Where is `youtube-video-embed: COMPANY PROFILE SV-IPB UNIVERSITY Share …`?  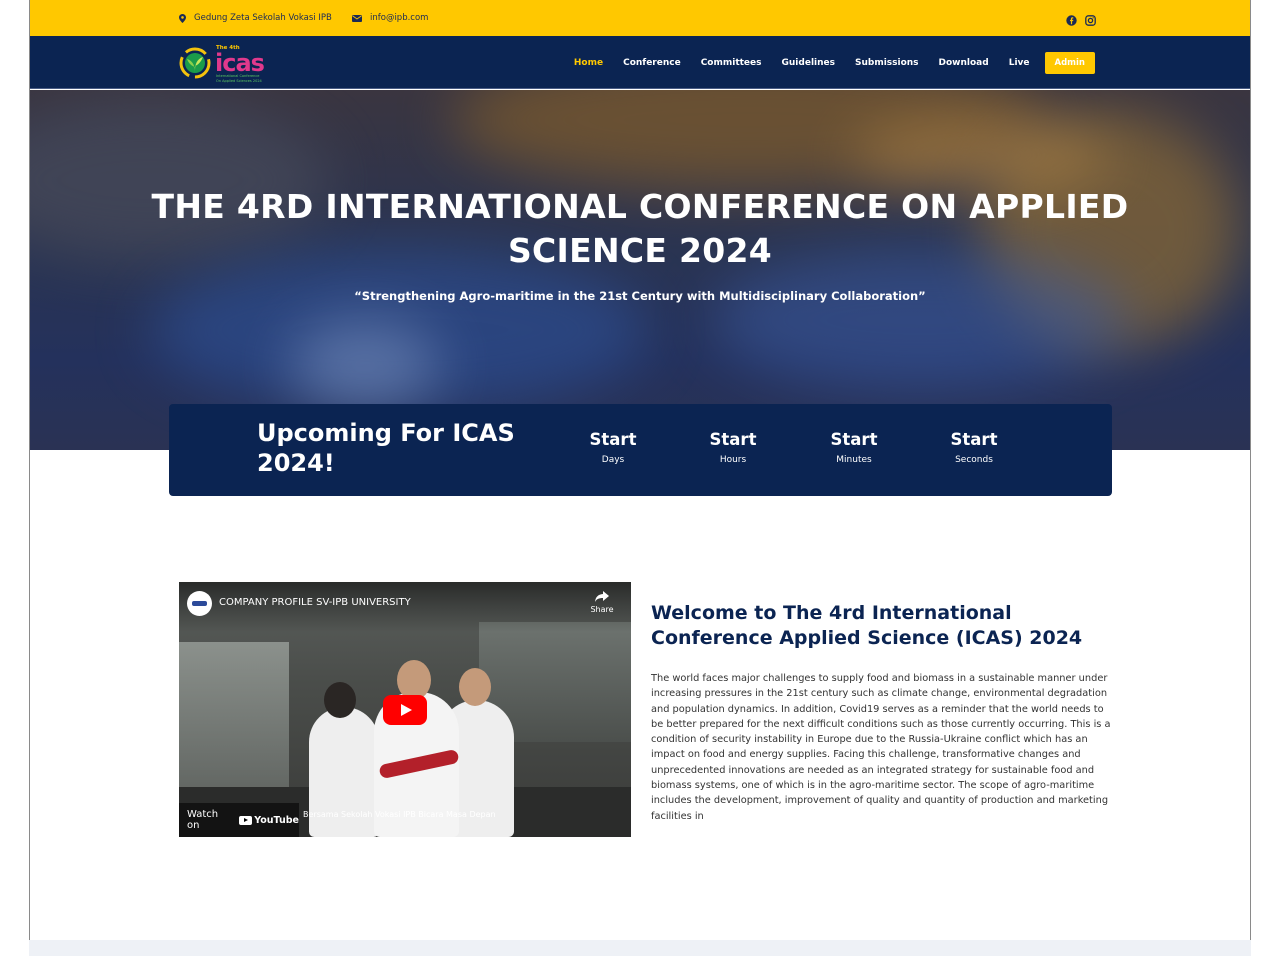 youtube-video-embed: COMPANY PROFILE SV-IPB UNIVERSITY Share … is located at coordinates (405, 709).